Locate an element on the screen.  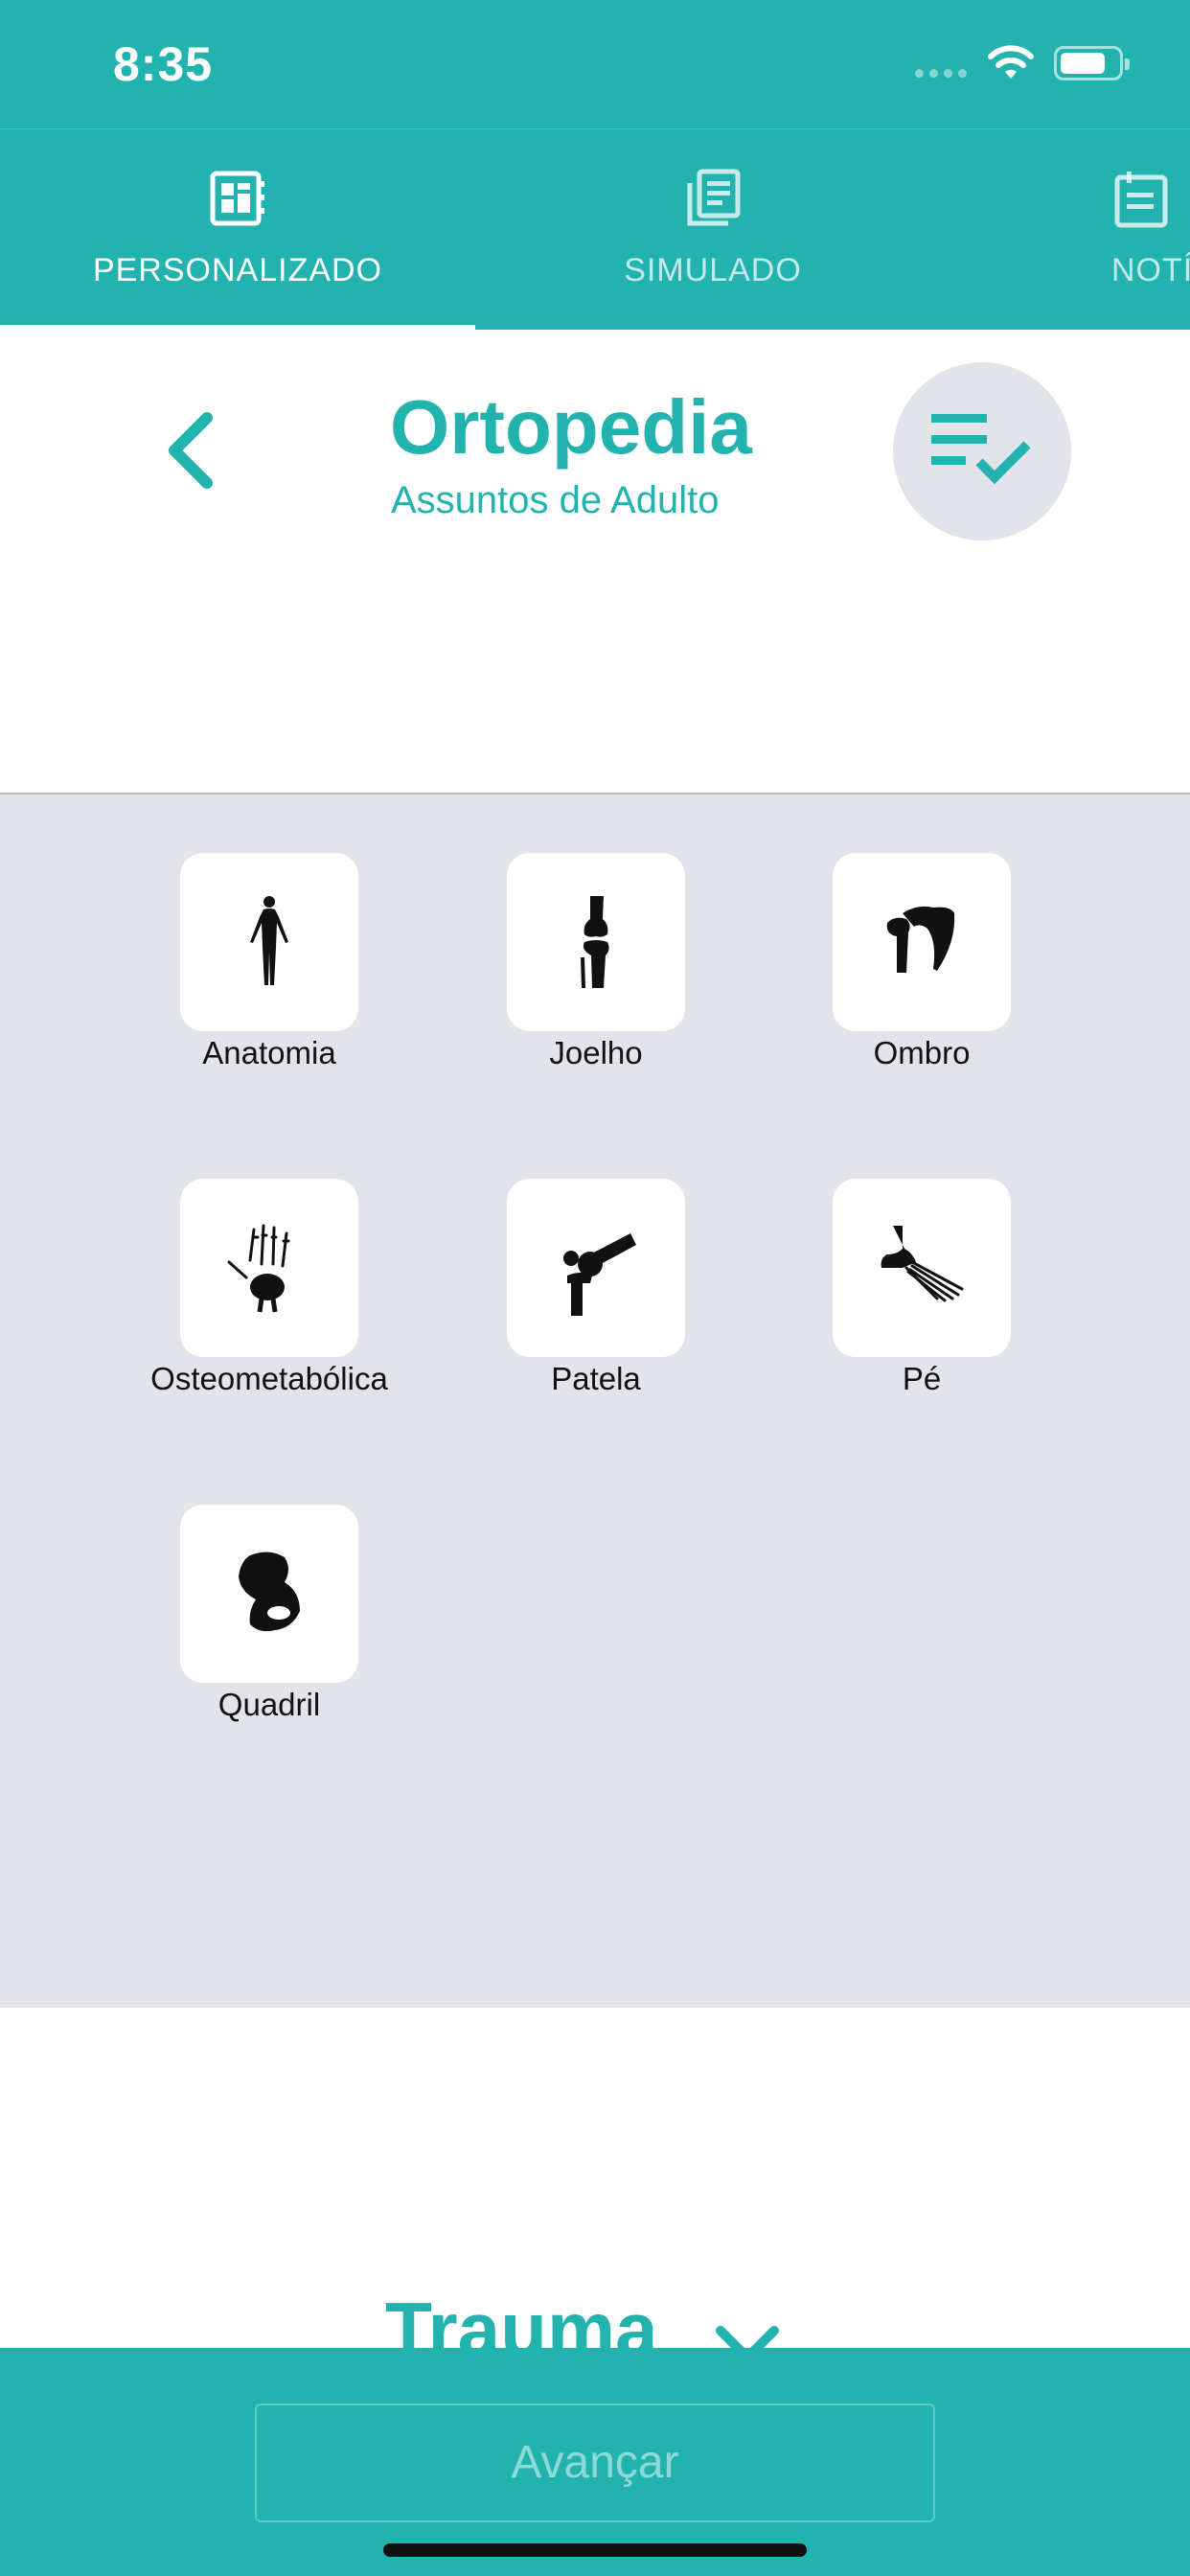
wifi-icon is located at coordinates (1011, 62).